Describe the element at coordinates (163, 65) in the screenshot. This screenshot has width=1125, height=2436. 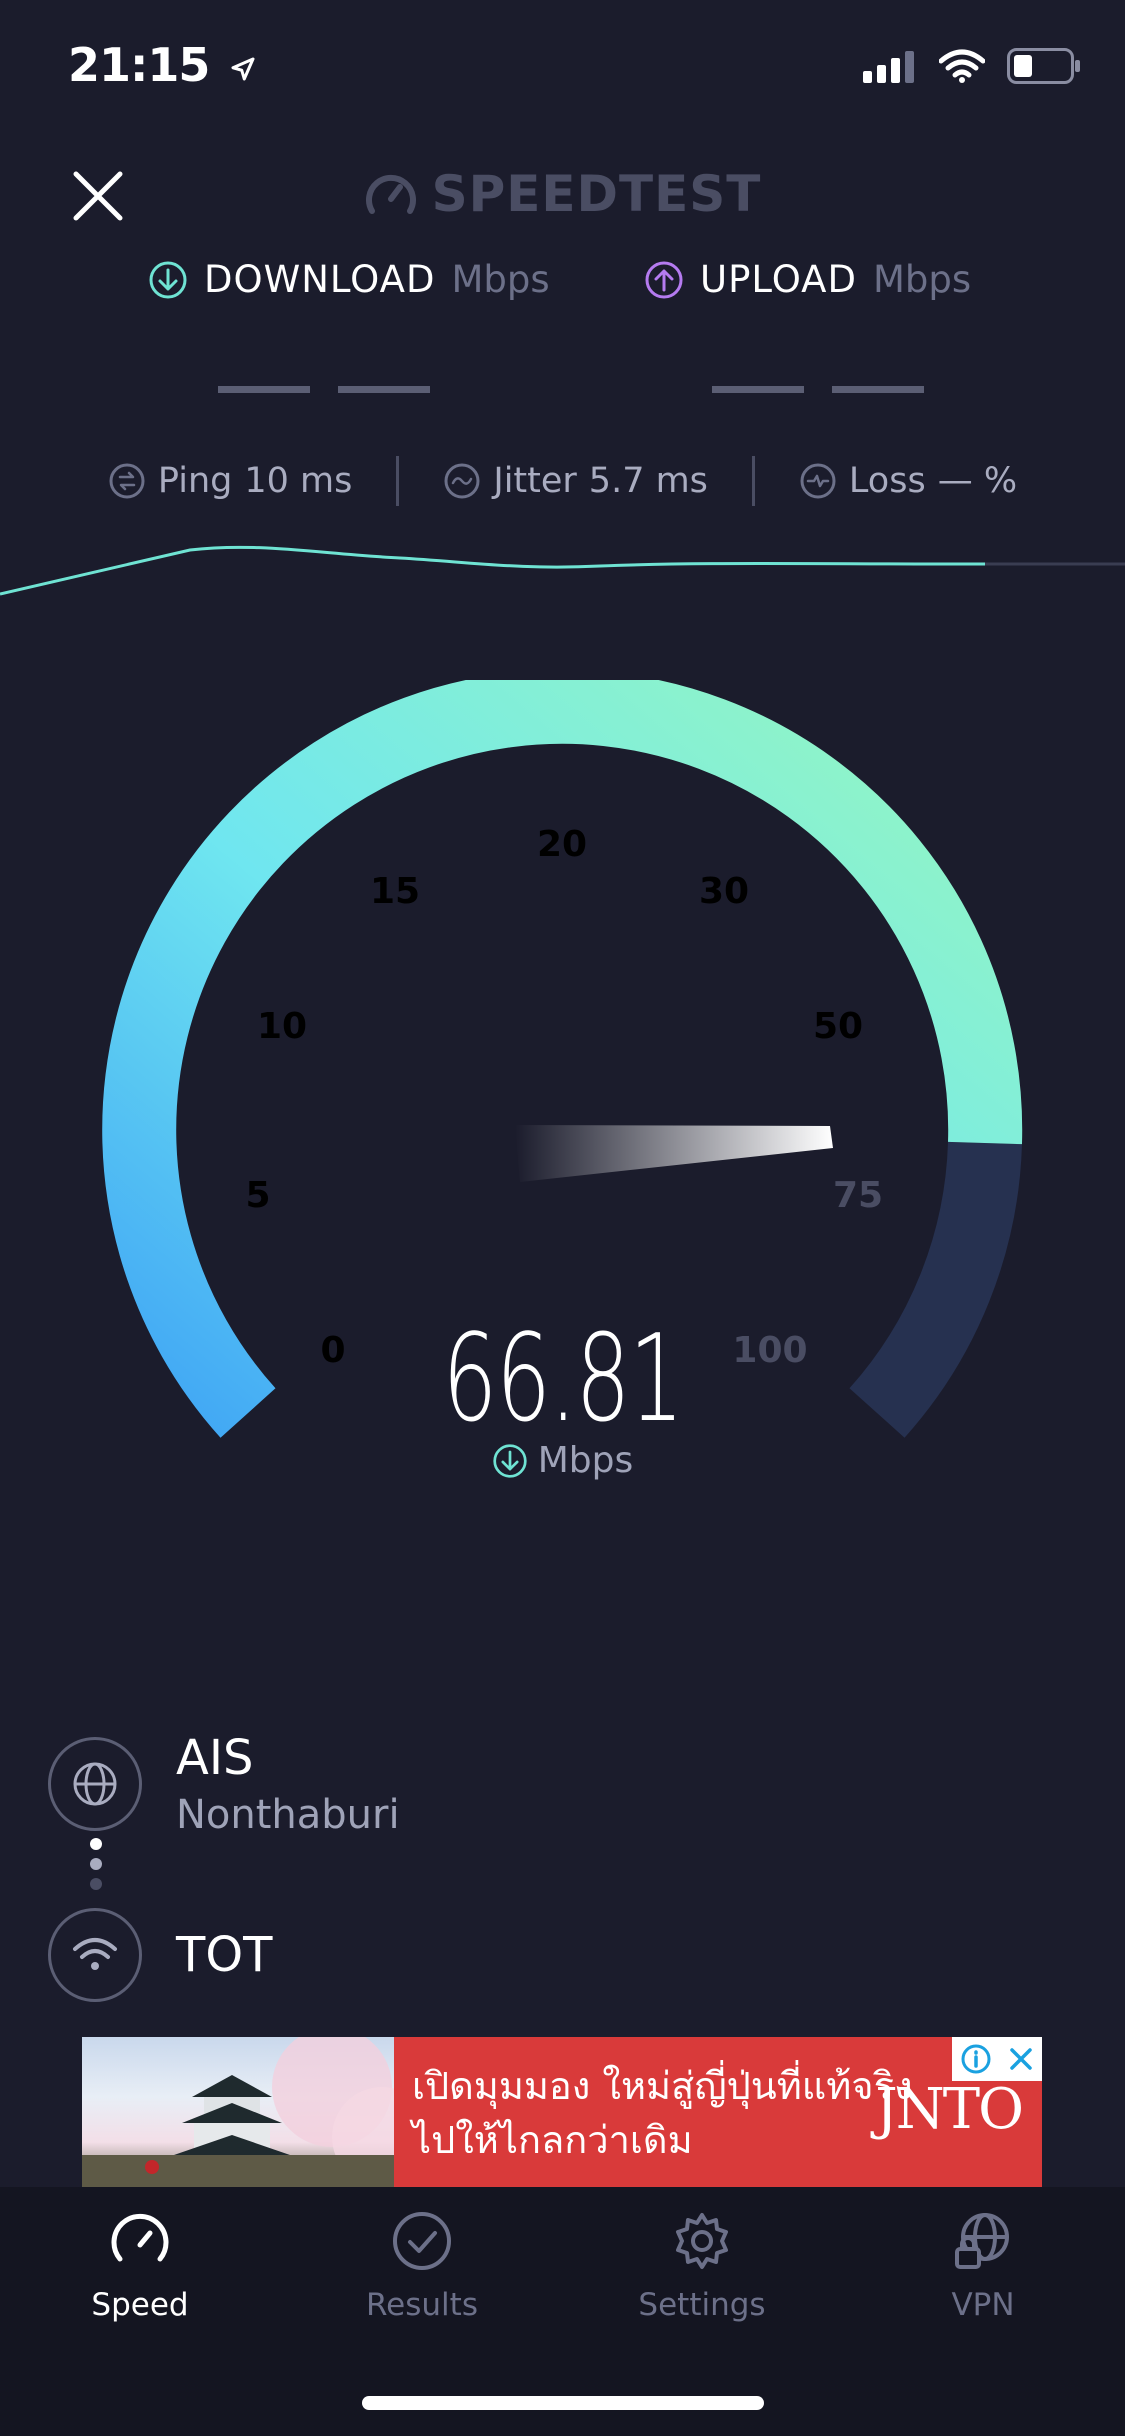
I see `status-time: 21:15` at that location.